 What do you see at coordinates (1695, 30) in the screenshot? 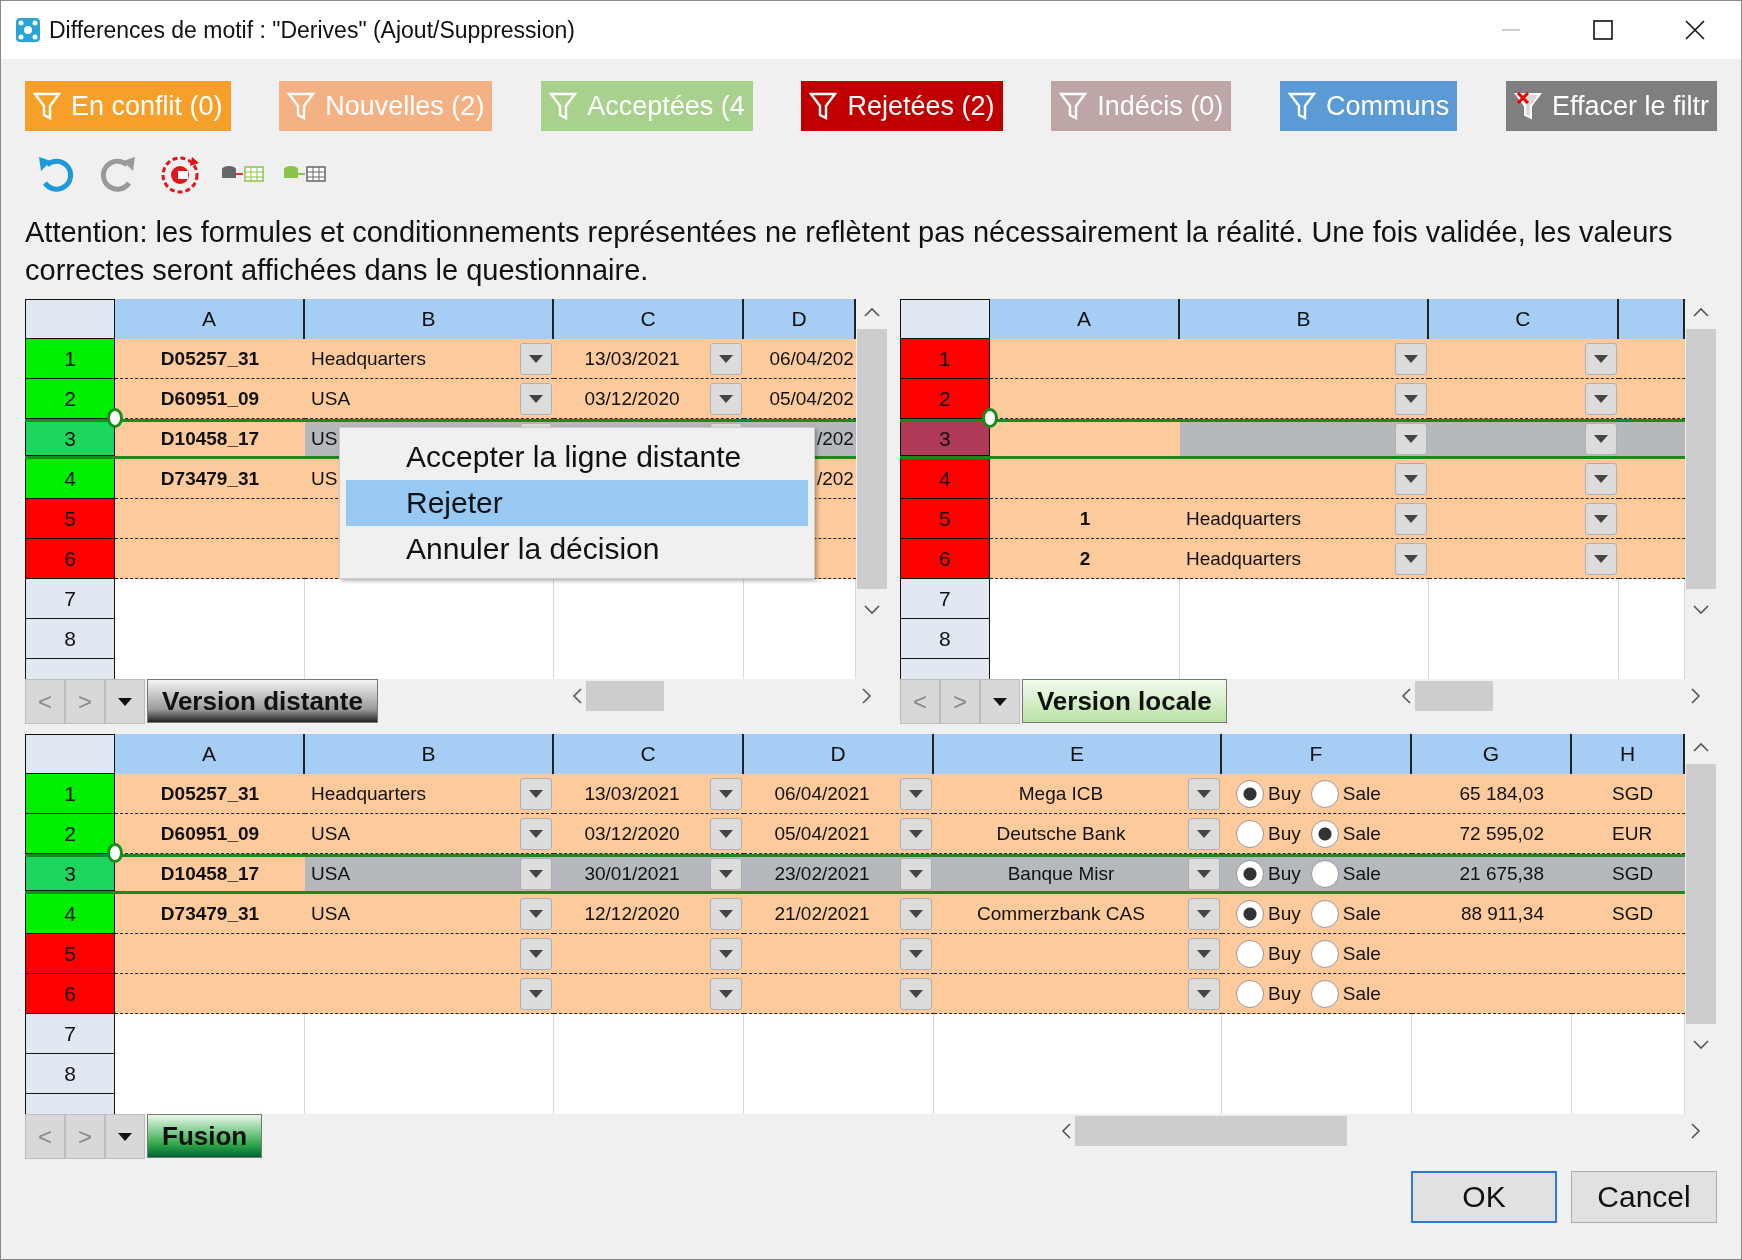
I see `close-icon` at bounding box center [1695, 30].